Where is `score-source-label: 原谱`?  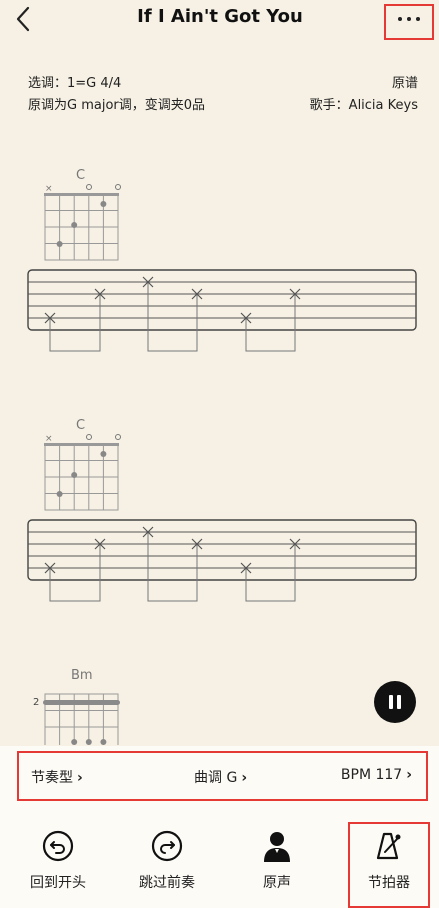 score-source-label: 原谱 is located at coordinates (404, 83).